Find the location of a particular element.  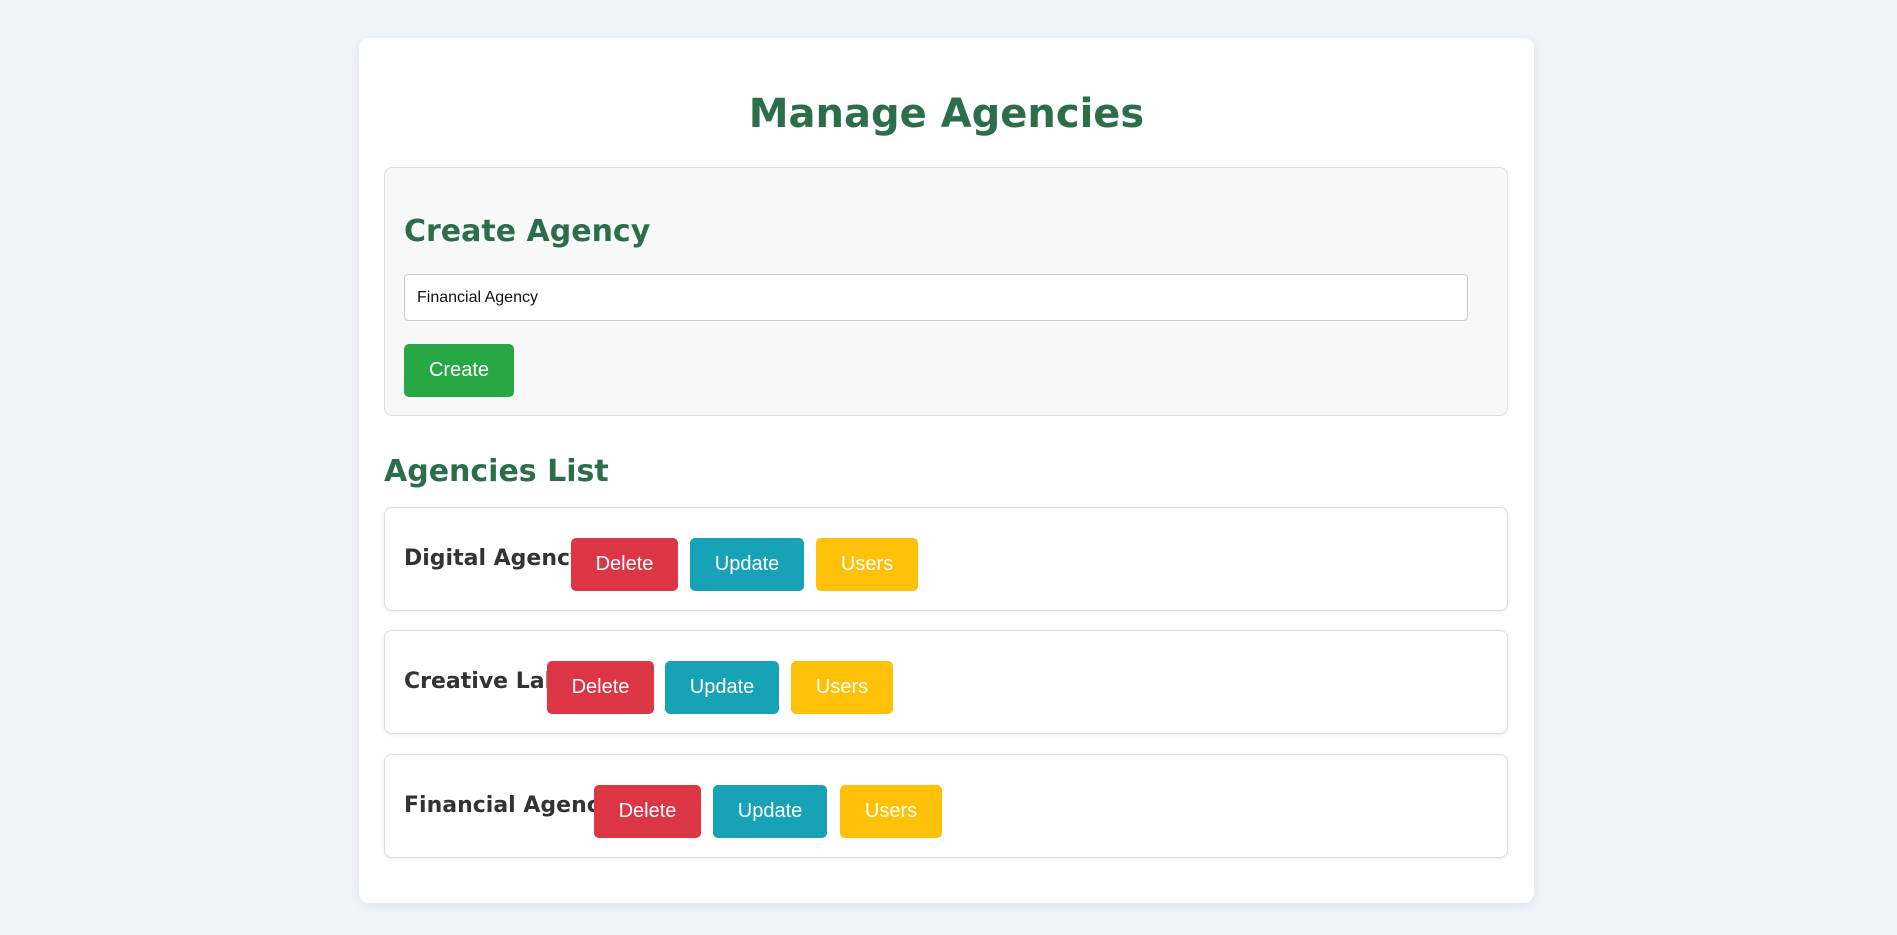

agency-name-input is located at coordinates (936, 297).